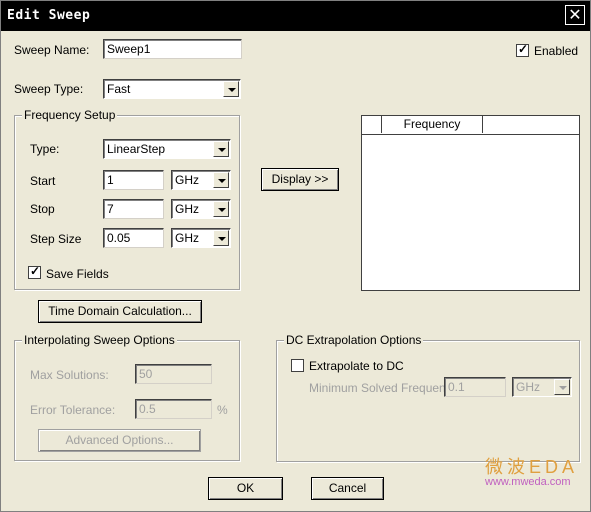 The height and width of the screenshot is (512, 591). What do you see at coordinates (187, 238) in the screenshot?
I see `step-unit-value: GHz` at bounding box center [187, 238].